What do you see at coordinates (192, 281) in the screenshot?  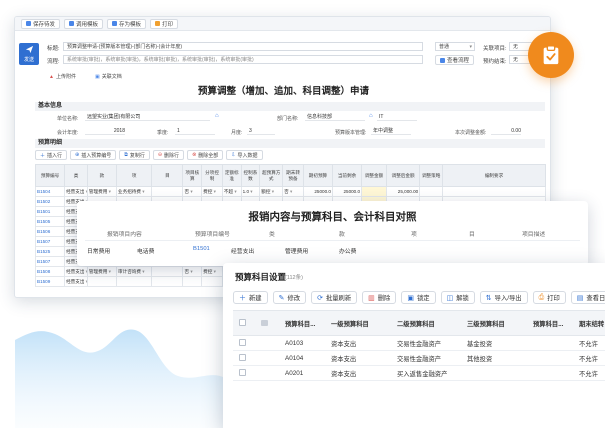 I see `detail-cell-acct` at bounding box center [192, 281].